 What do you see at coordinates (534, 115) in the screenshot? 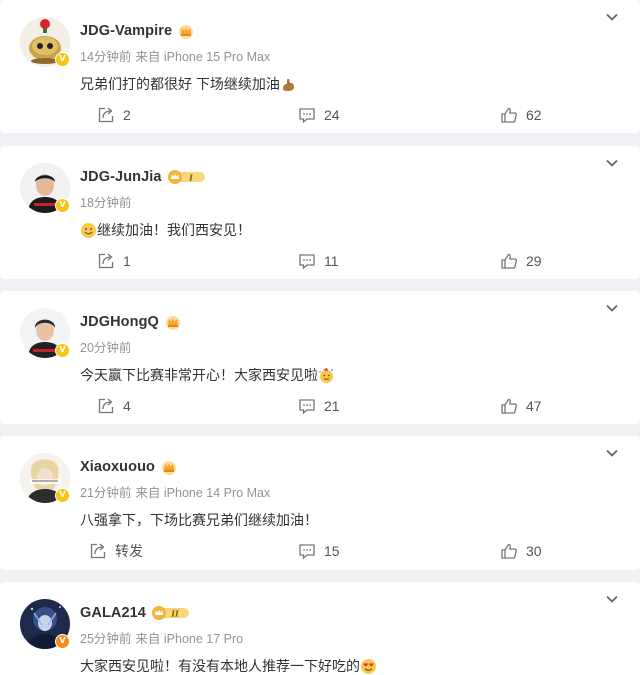
I see `like-count: 62` at bounding box center [534, 115].